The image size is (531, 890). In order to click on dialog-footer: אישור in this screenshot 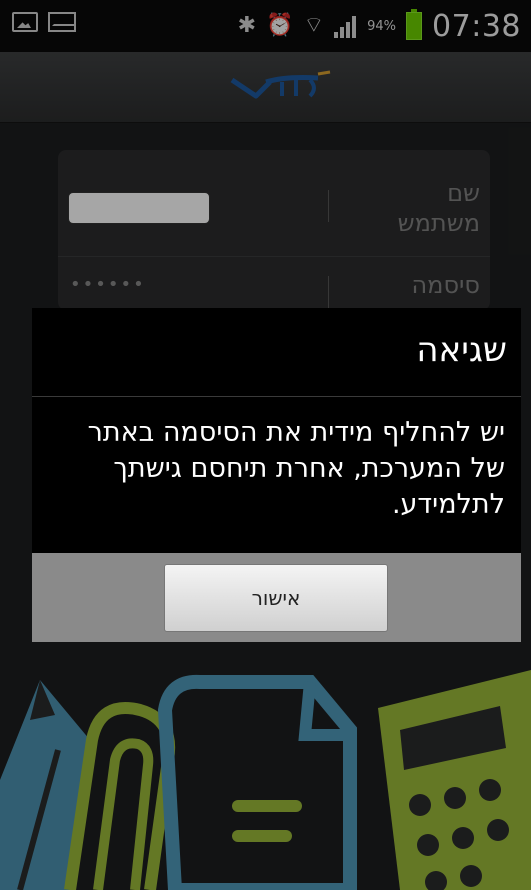, I will do `click(276, 597)`.